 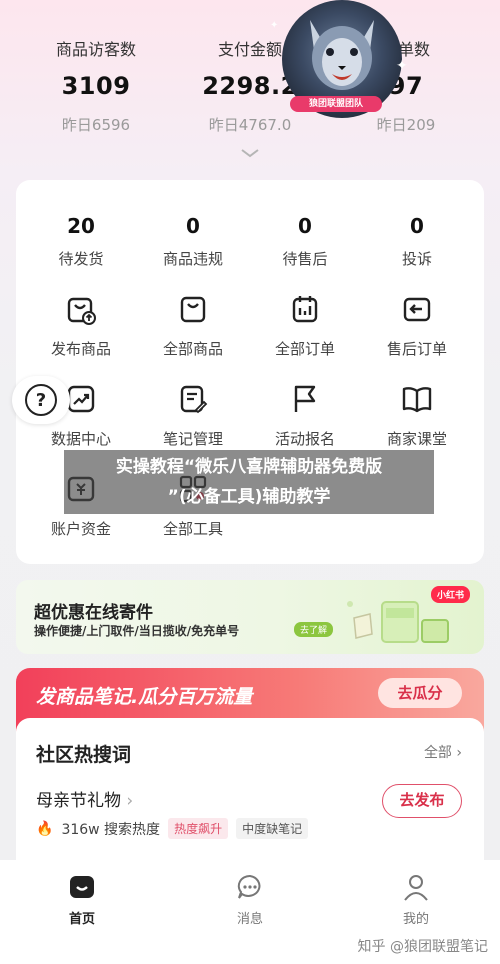 I want to click on bag-upload-icon, so click(x=81, y=311).